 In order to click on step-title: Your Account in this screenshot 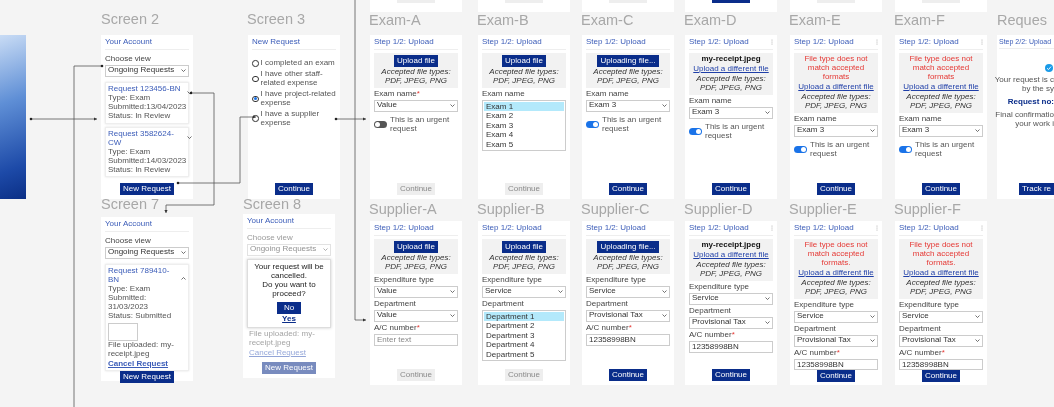, I will do `click(128, 224)`.